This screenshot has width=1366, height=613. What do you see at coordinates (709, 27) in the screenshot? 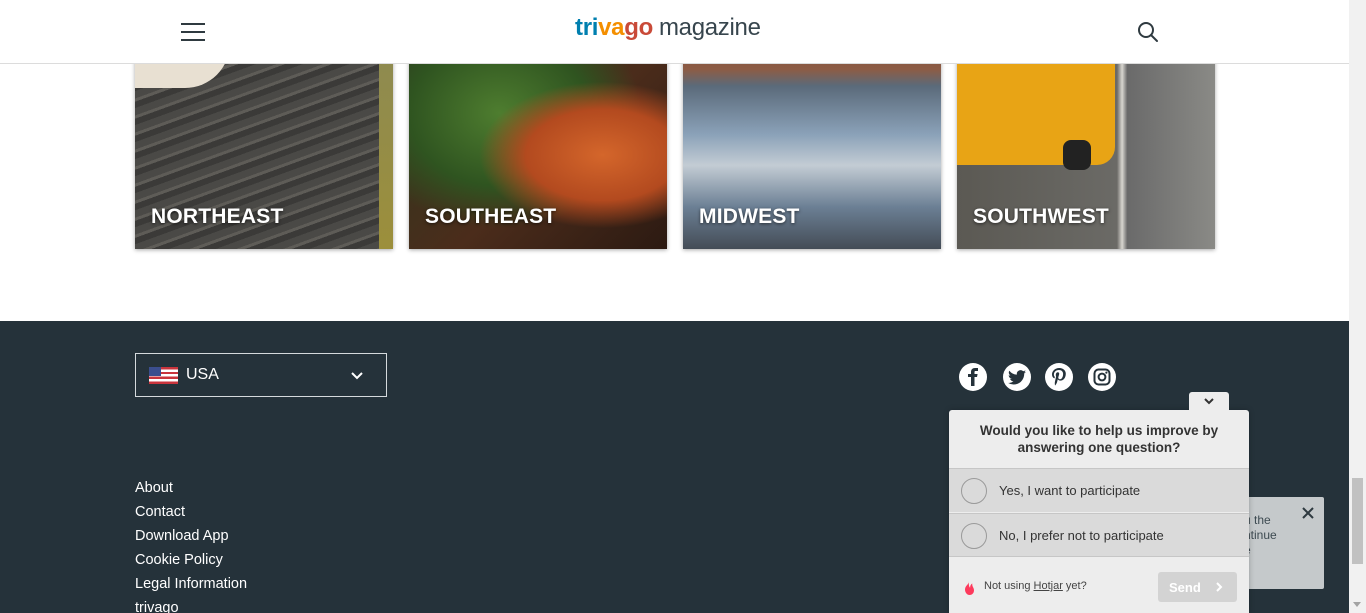
I see `logo-text-magazine: magazine` at bounding box center [709, 27].